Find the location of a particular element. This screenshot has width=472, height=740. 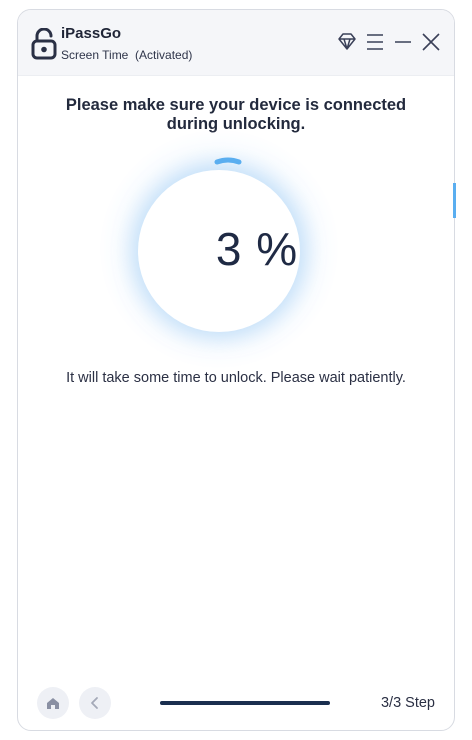

edge-accent is located at coordinates (454, 200).